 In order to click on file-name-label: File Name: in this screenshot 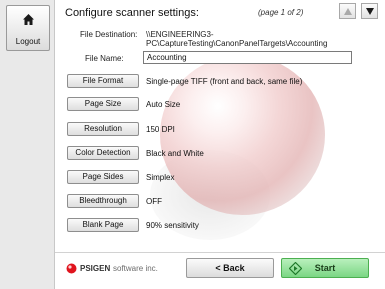, I will do `click(104, 58)`.